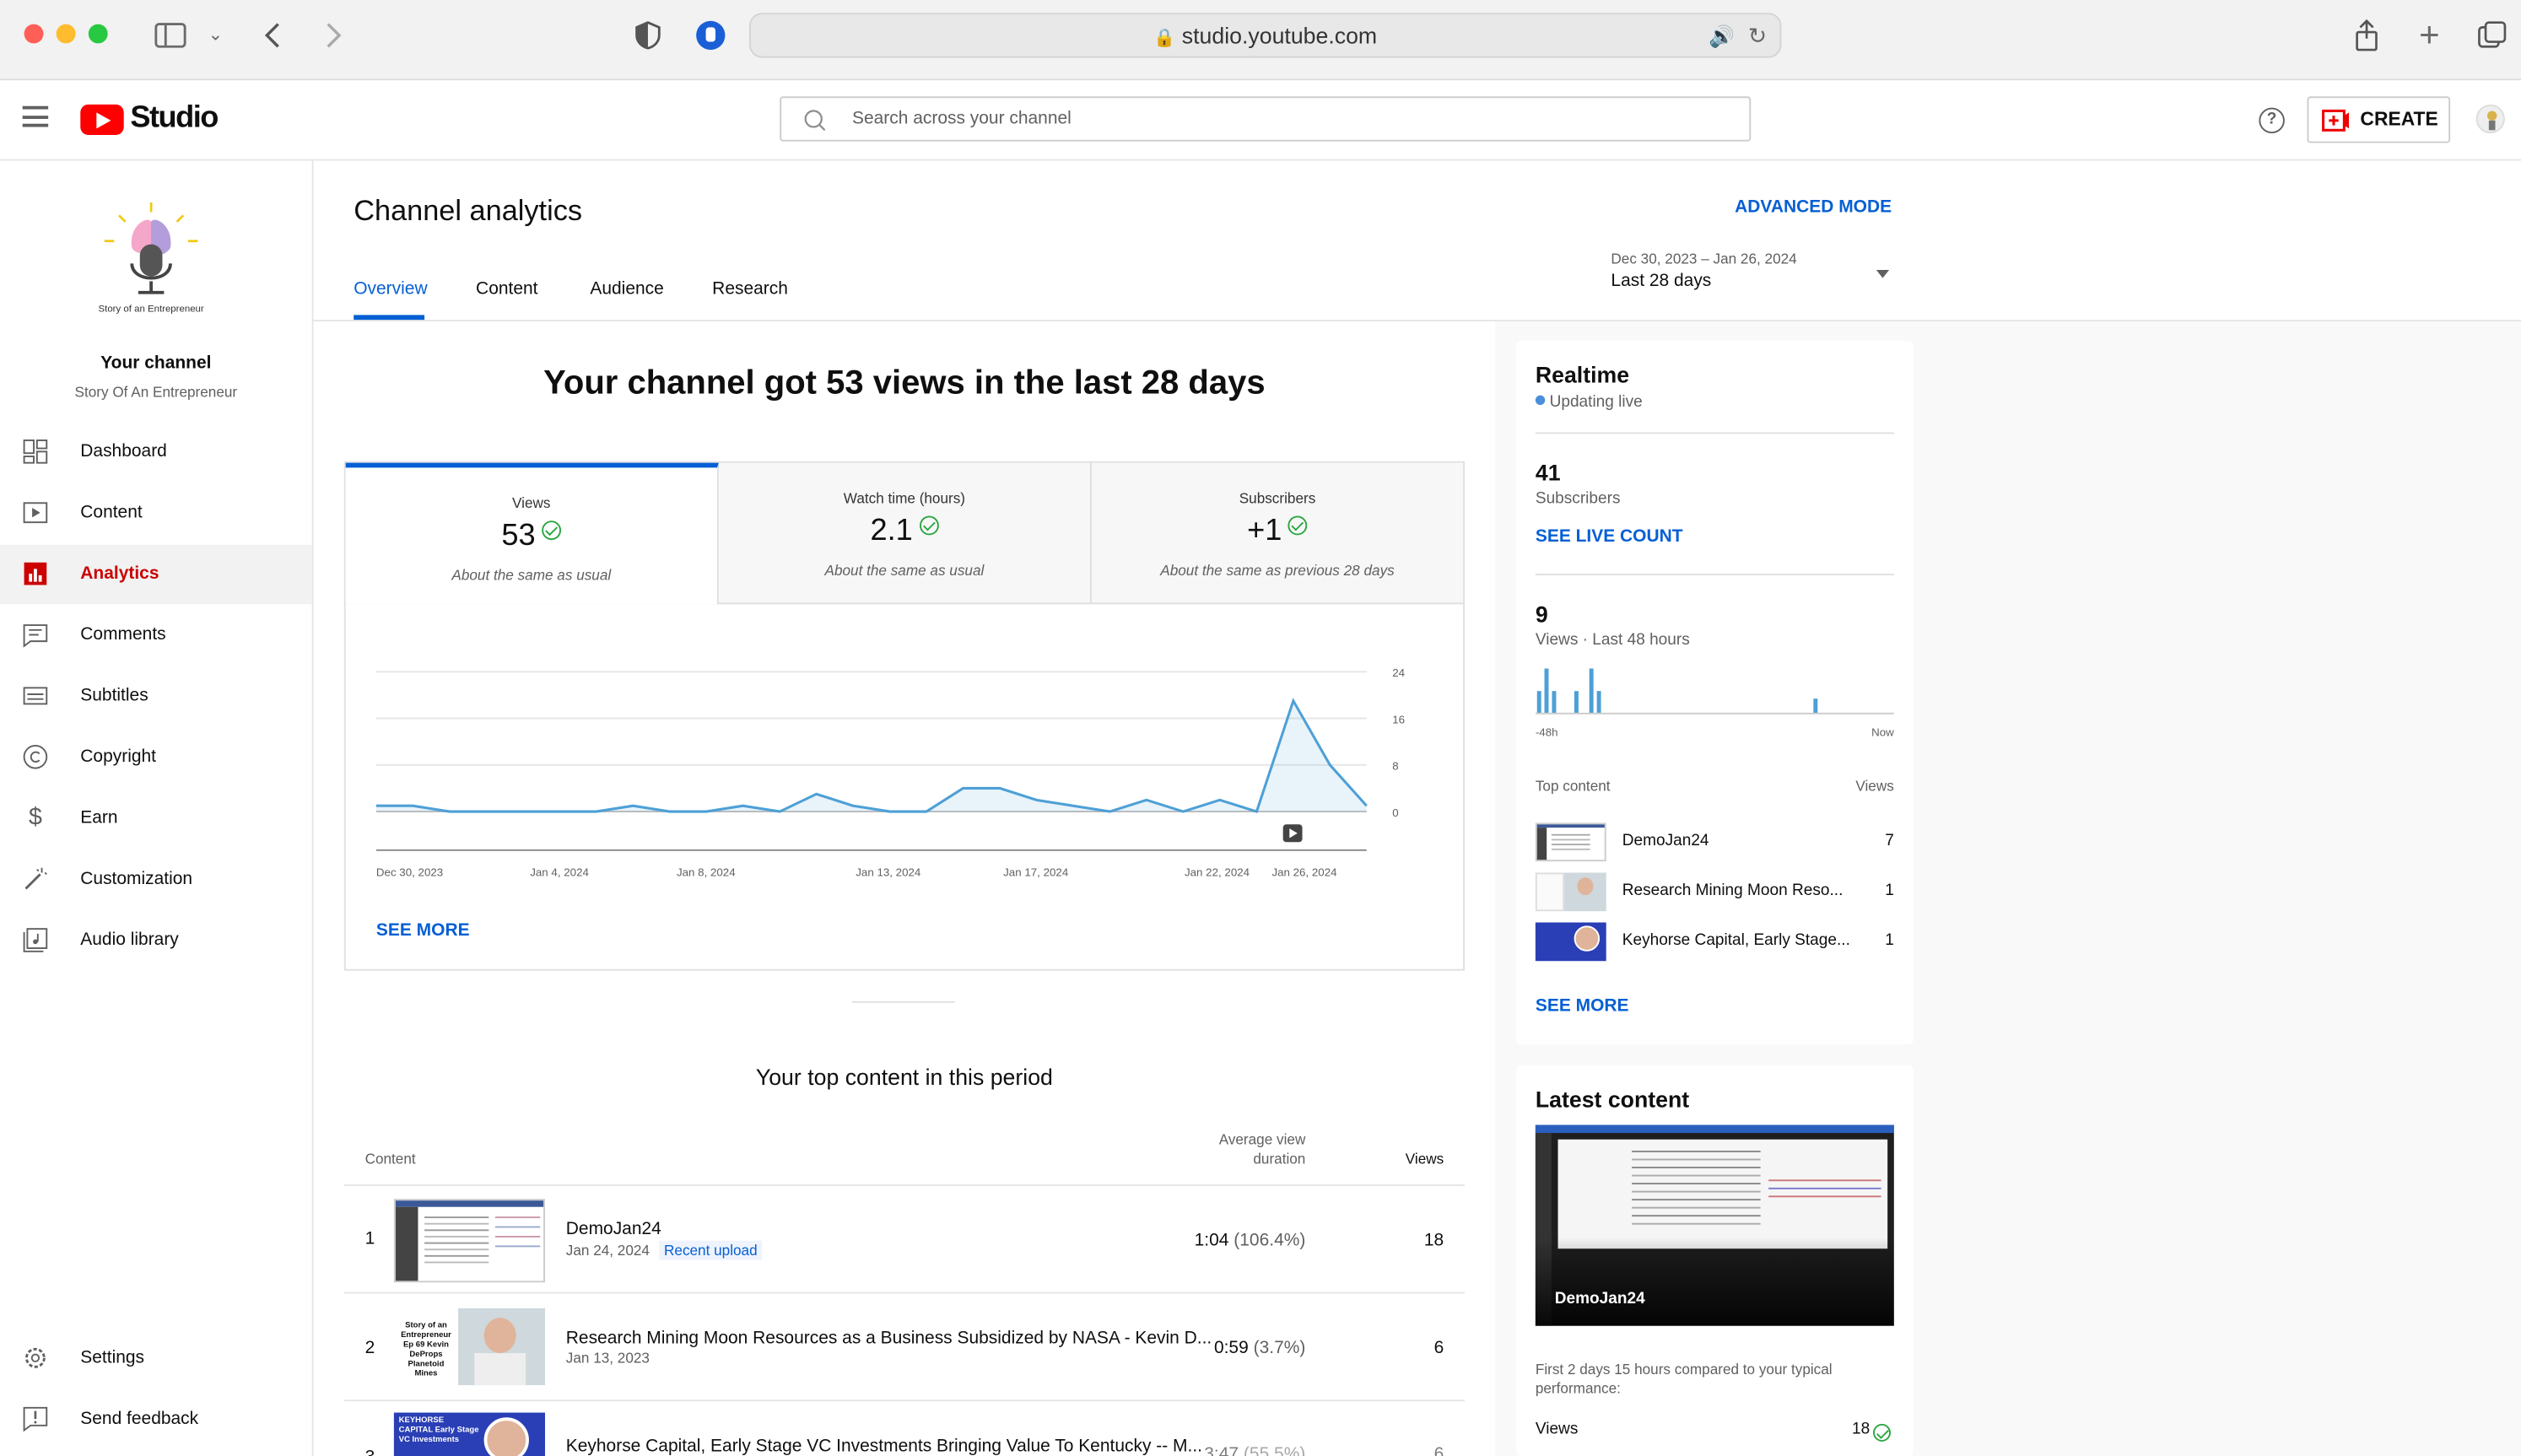 The height and width of the screenshot is (1456, 2521). Describe the element at coordinates (648, 35) in the screenshot. I see `privacy-shield-icon` at that location.